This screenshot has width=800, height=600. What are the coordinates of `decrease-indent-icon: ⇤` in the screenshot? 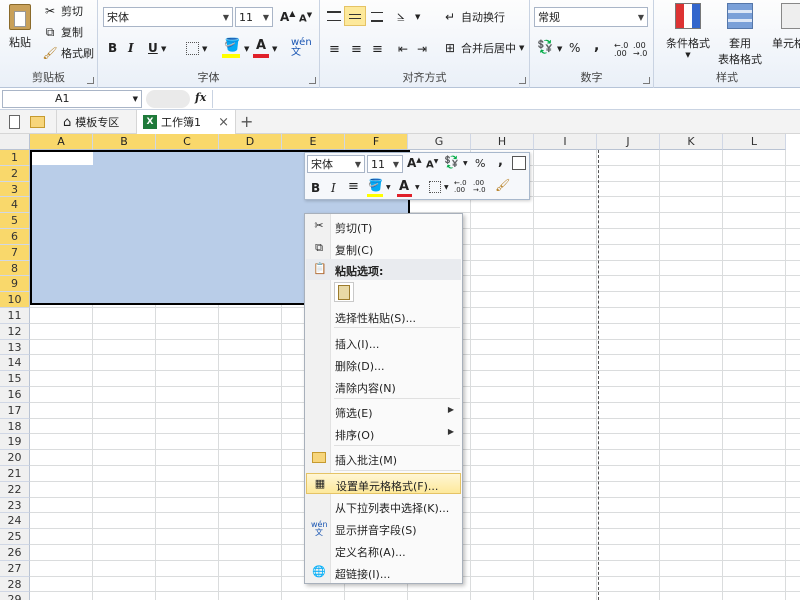 It's located at (403, 49).